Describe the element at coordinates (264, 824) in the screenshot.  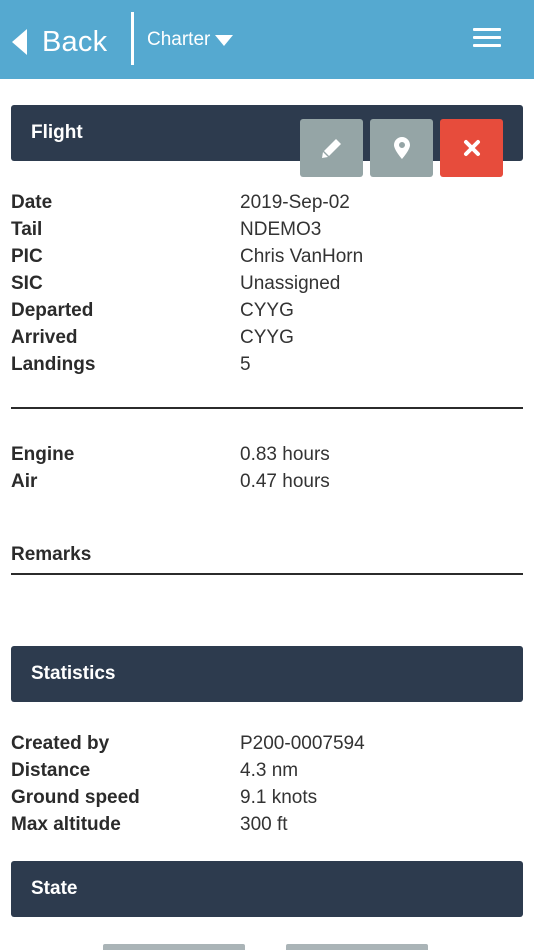
I see `stat-value: 300 ft` at that location.